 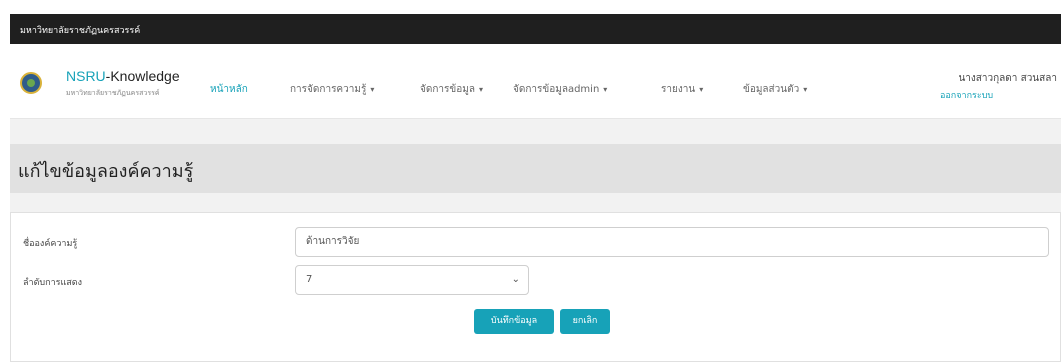 I want to click on nav-item-label: หน้าหลัก, so click(x=229, y=89).